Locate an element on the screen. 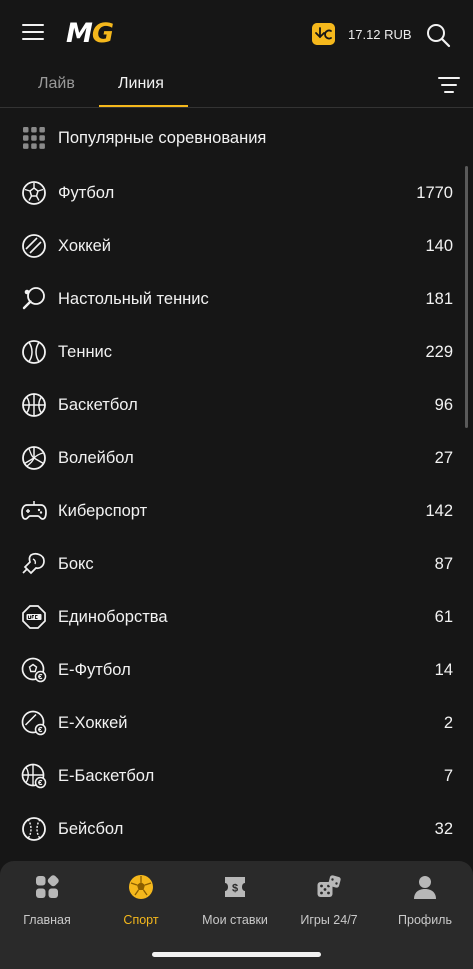 The image size is (473, 969). ufc-icon is located at coordinates (34, 617).